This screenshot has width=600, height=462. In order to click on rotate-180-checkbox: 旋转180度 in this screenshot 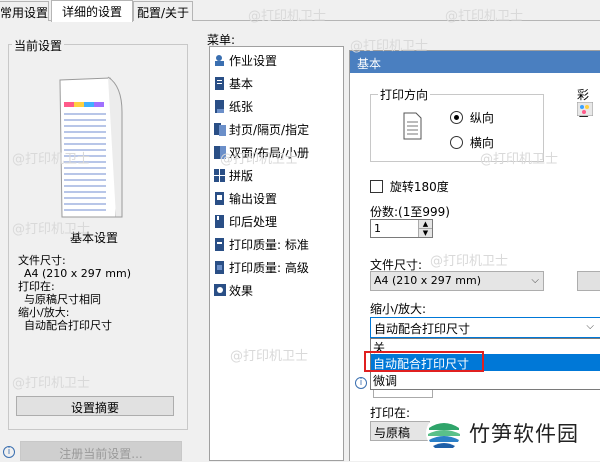, I will do `click(409, 186)`.